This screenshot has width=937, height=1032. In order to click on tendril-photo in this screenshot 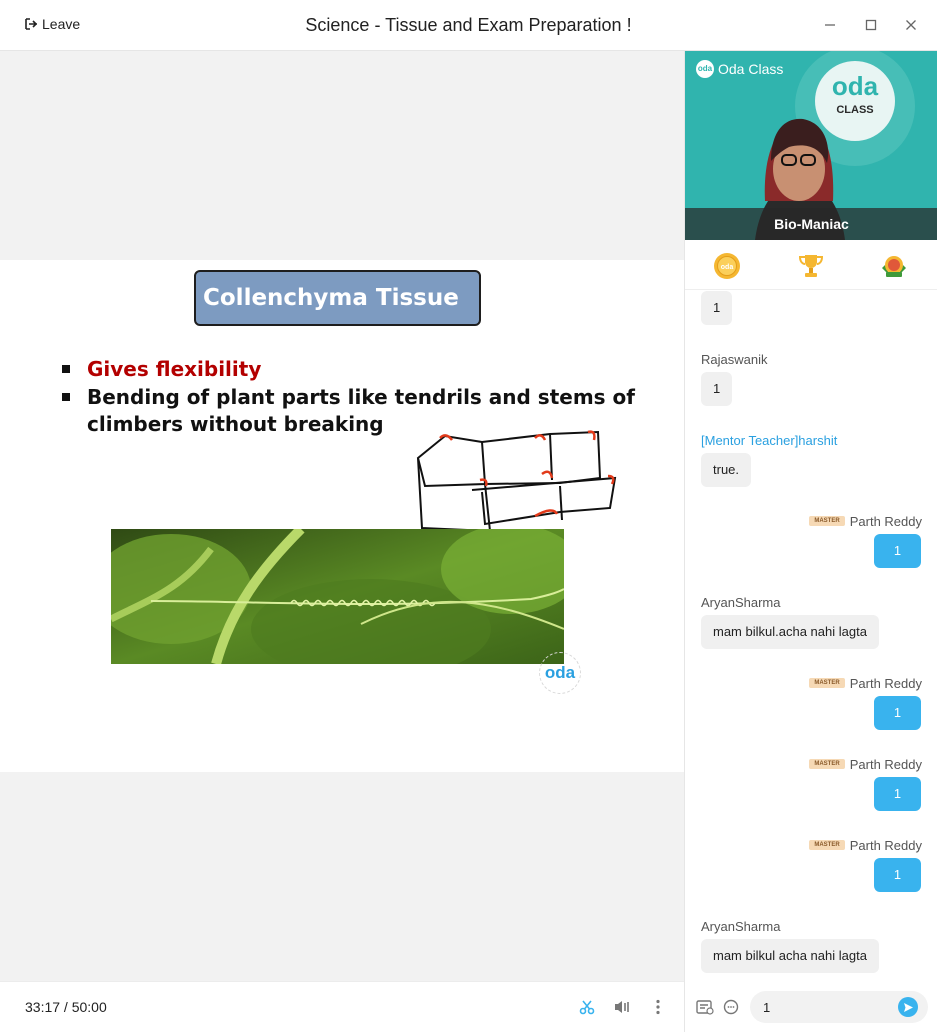, I will do `click(337, 596)`.